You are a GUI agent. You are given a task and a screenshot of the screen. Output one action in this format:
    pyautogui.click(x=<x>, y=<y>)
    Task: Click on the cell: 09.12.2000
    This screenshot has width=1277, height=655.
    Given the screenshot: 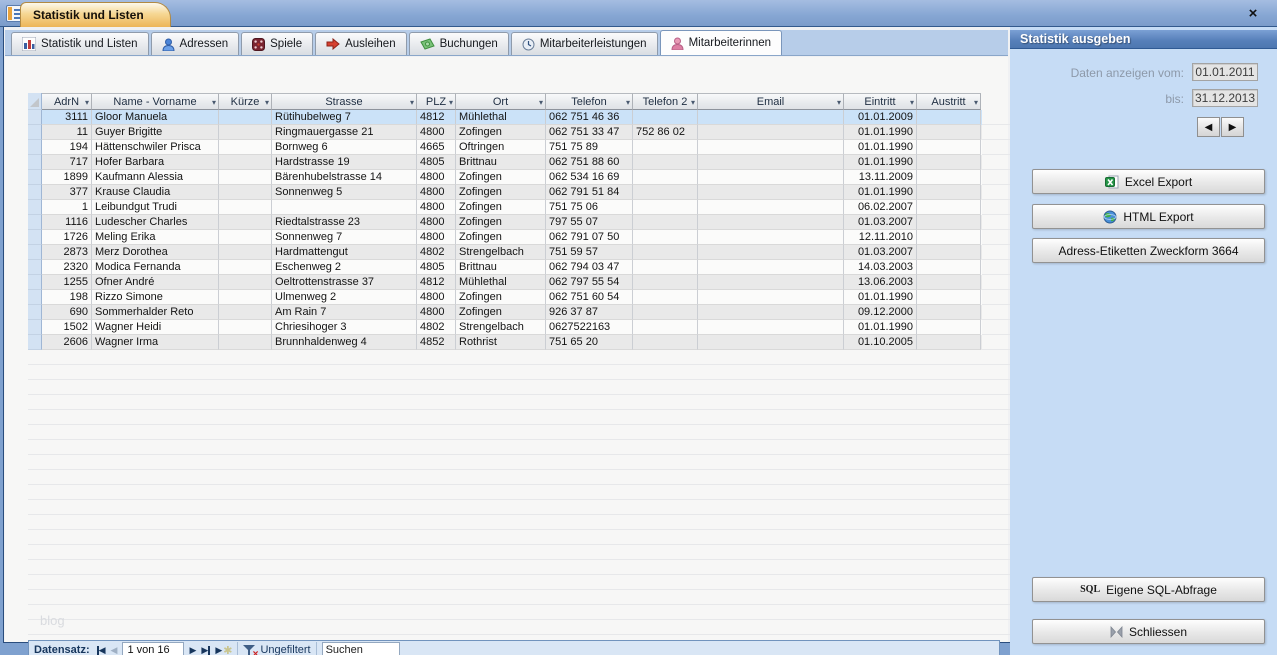 What is the action you would take?
    pyautogui.click(x=880, y=312)
    